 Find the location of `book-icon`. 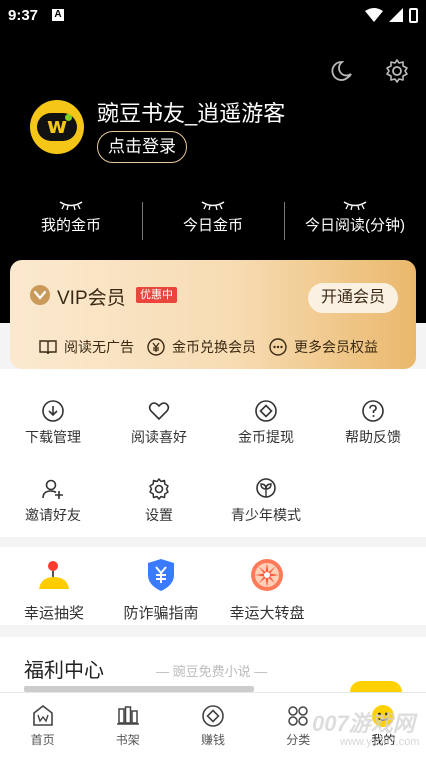

book-icon is located at coordinates (48, 347).